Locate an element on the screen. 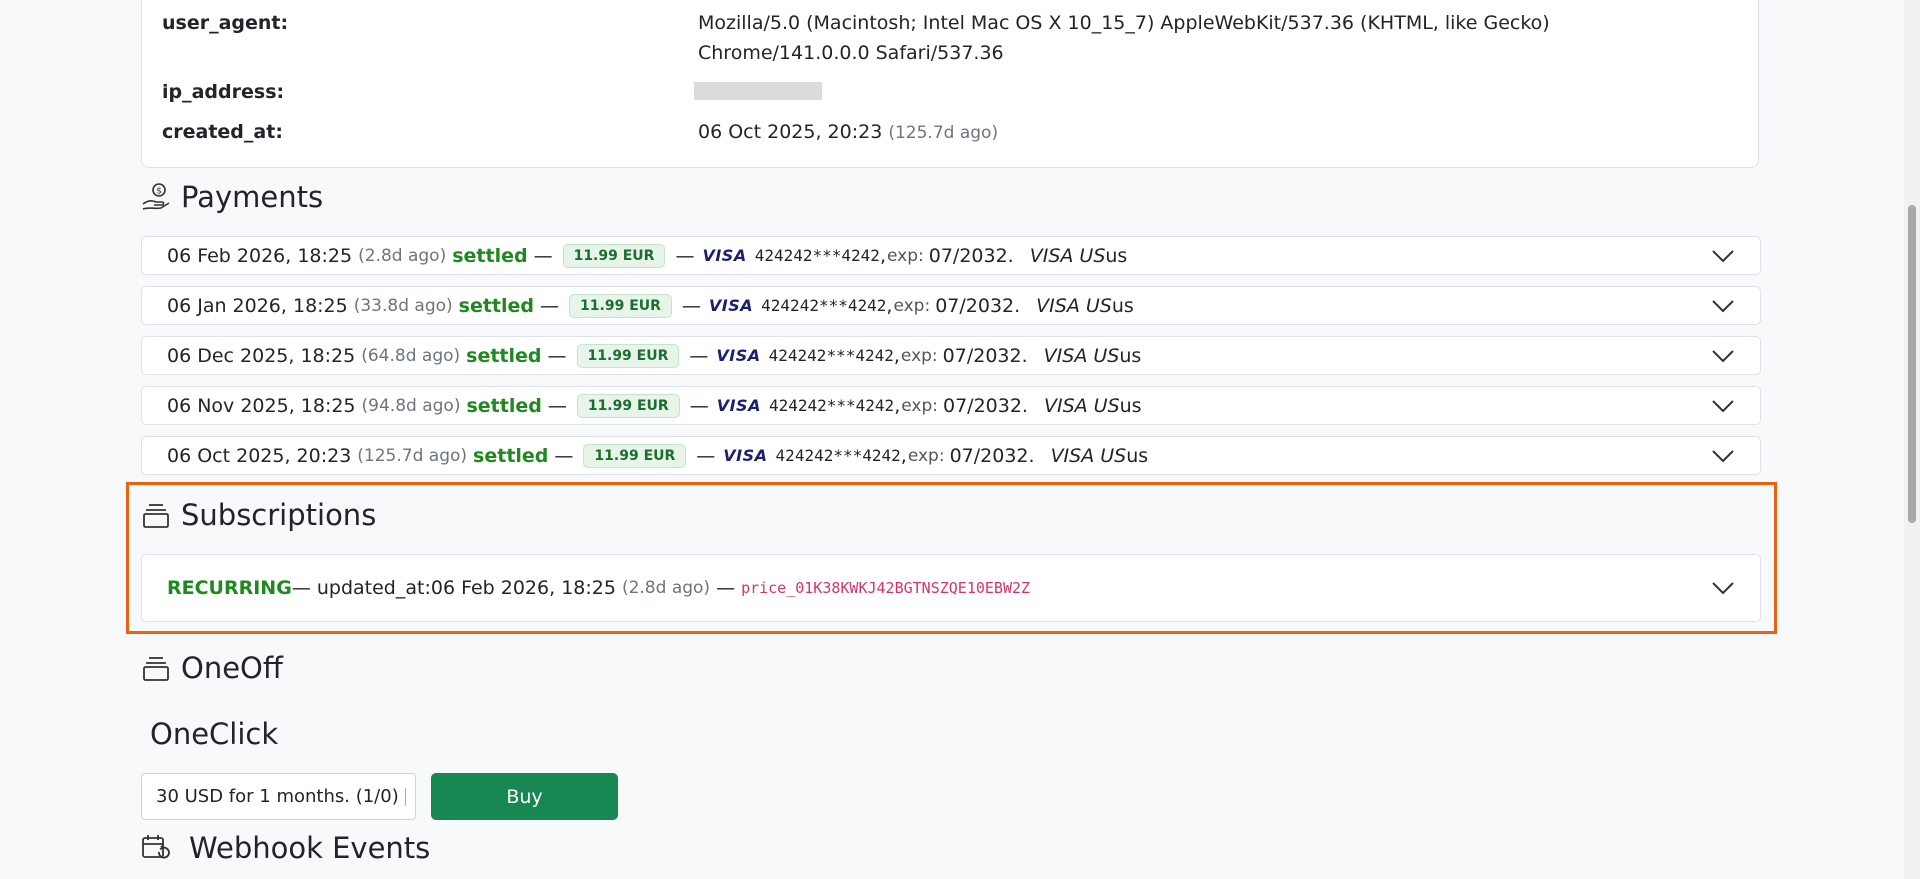 The width and height of the screenshot is (1920, 879). scrollbar is located at coordinates (1912, 439).